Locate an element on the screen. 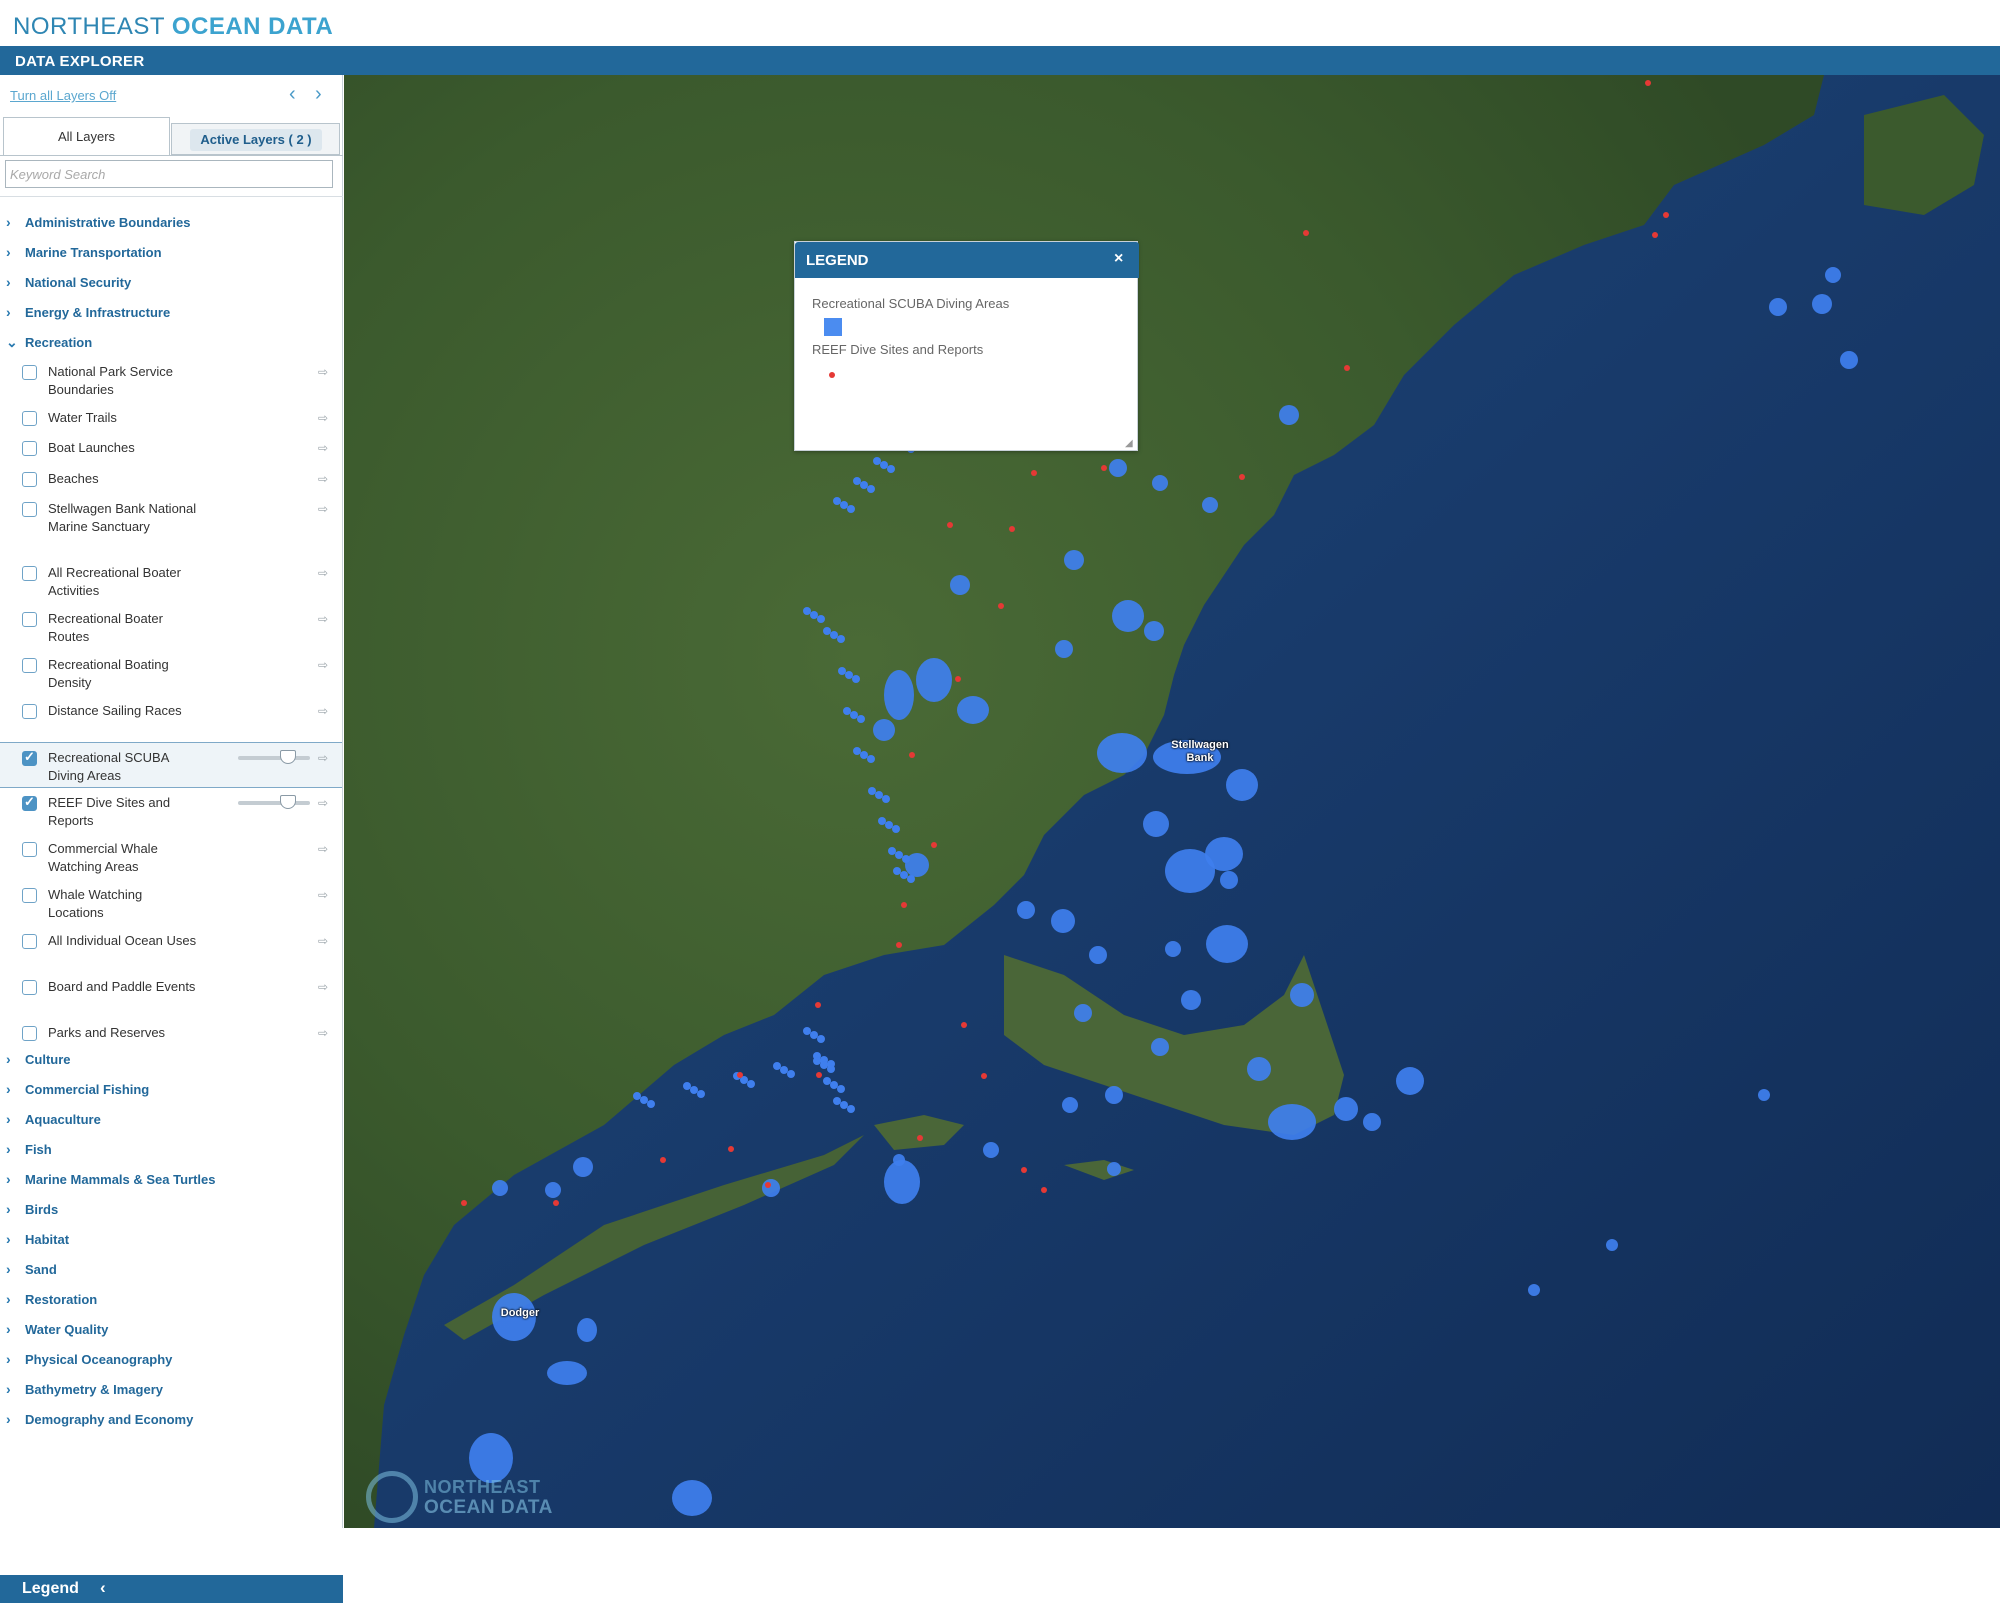 This screenshot has width=2000, height=1603. category-fish: › Fish is located at coordinates (170, 1150).